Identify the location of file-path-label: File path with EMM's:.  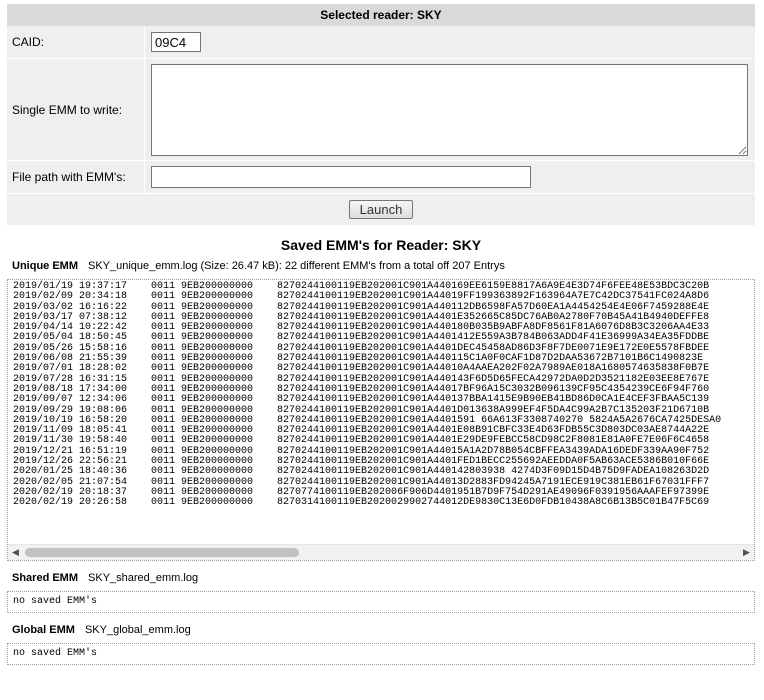
(76, 177).